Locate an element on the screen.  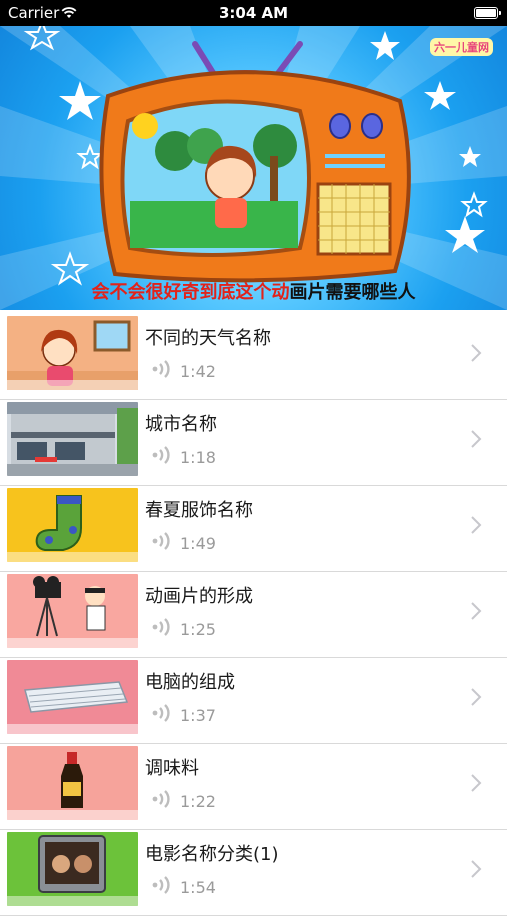
thumbnail-building is located at coordinates (72, 439).